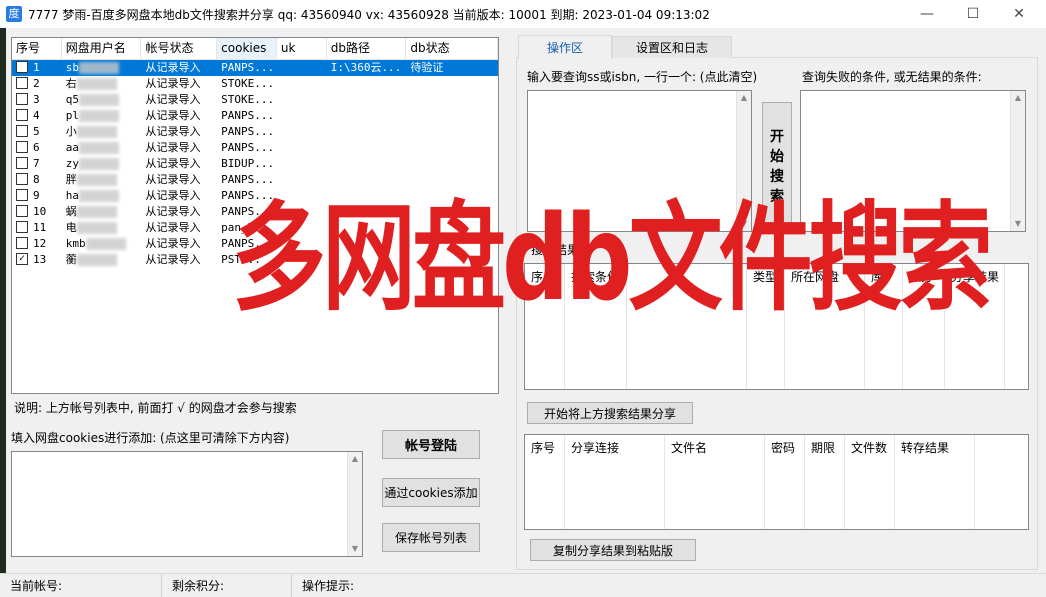 The image size is (1046, 597). What do you see at coordinates (613, 550) in the screenshot?
I see `copy-share-results-button: 复制分享结果到粘贴版` at bounding box center [613, 550].